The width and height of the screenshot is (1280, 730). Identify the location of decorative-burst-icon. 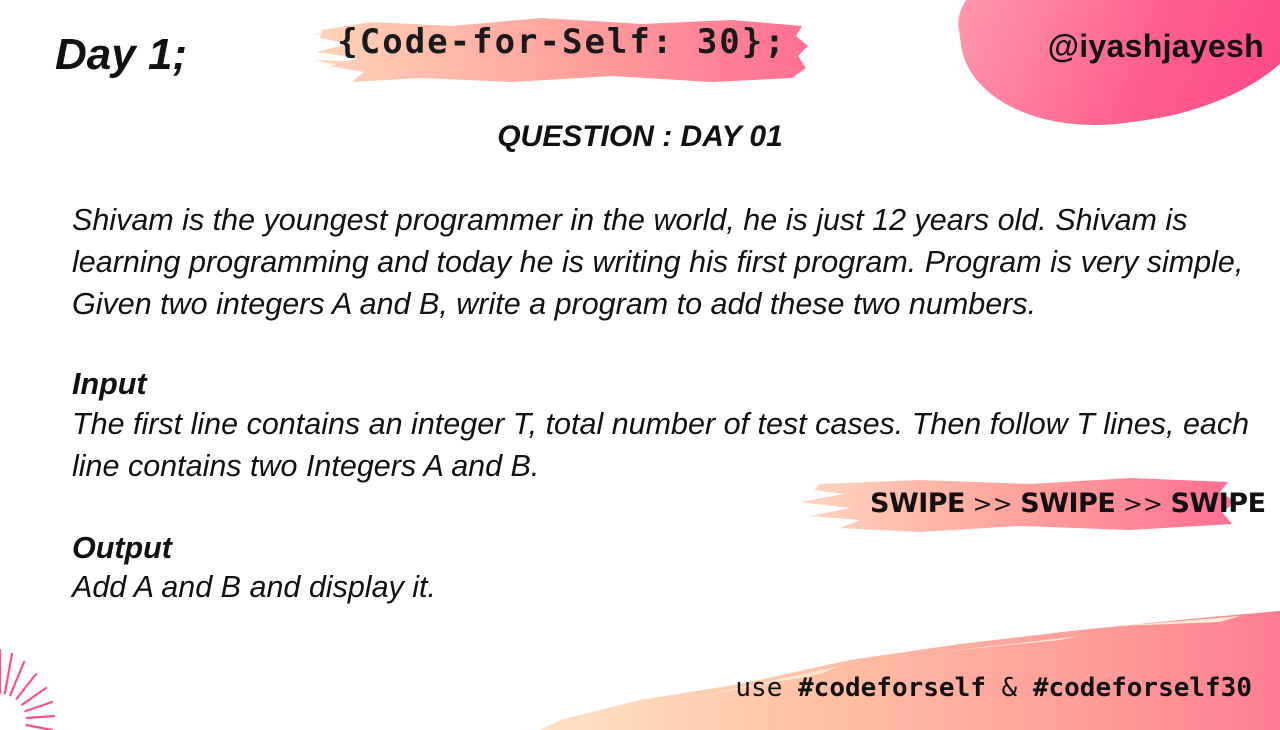
(28, 689).